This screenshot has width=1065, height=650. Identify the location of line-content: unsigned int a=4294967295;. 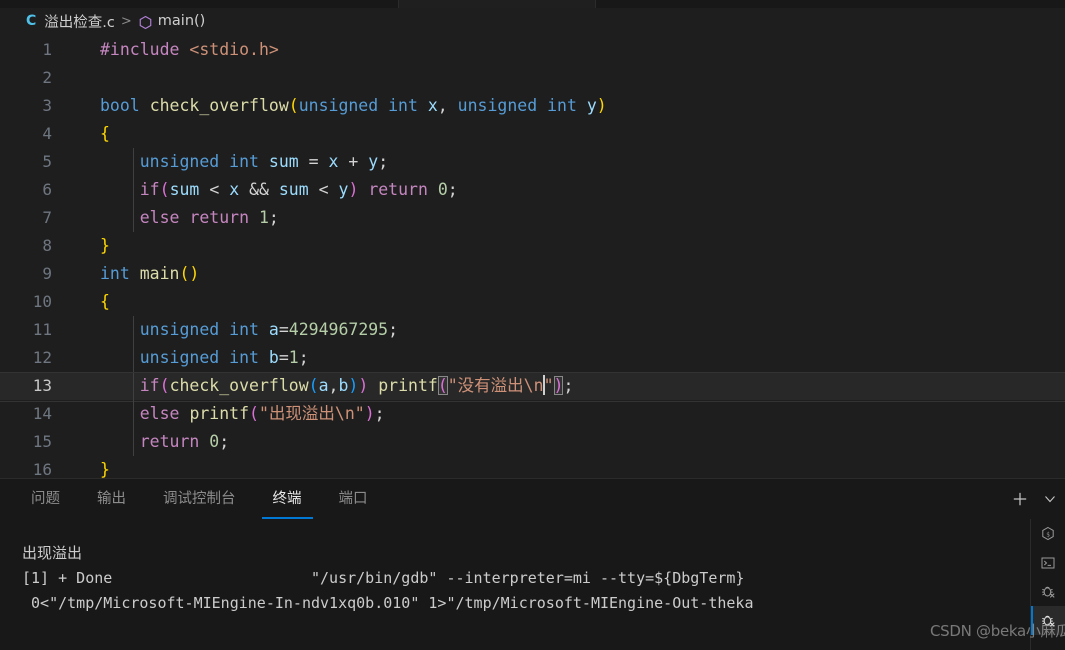
(269, 329).